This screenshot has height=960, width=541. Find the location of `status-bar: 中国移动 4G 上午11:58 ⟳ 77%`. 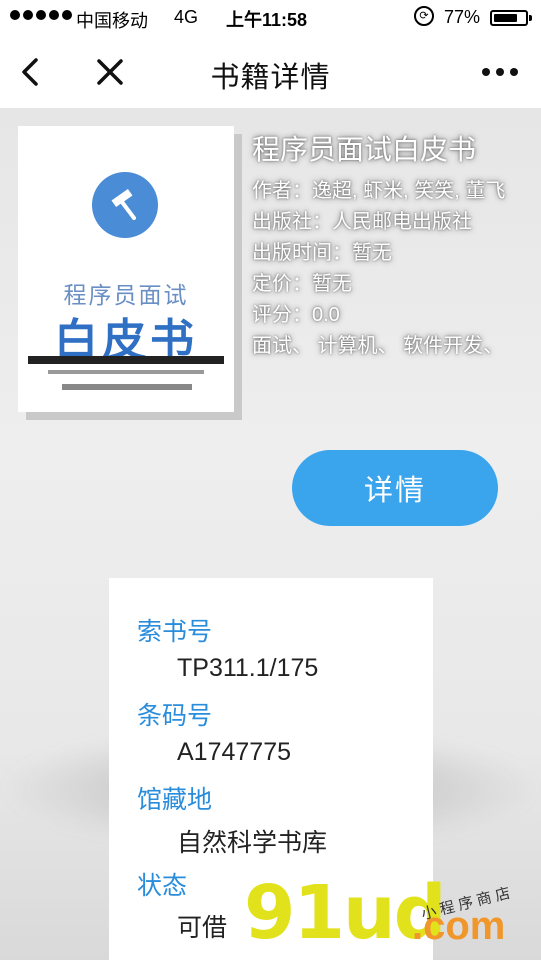

status-bar: 中国移动 4G 上午11:58 ⟳ 77% is located at coordinates (270, 18).